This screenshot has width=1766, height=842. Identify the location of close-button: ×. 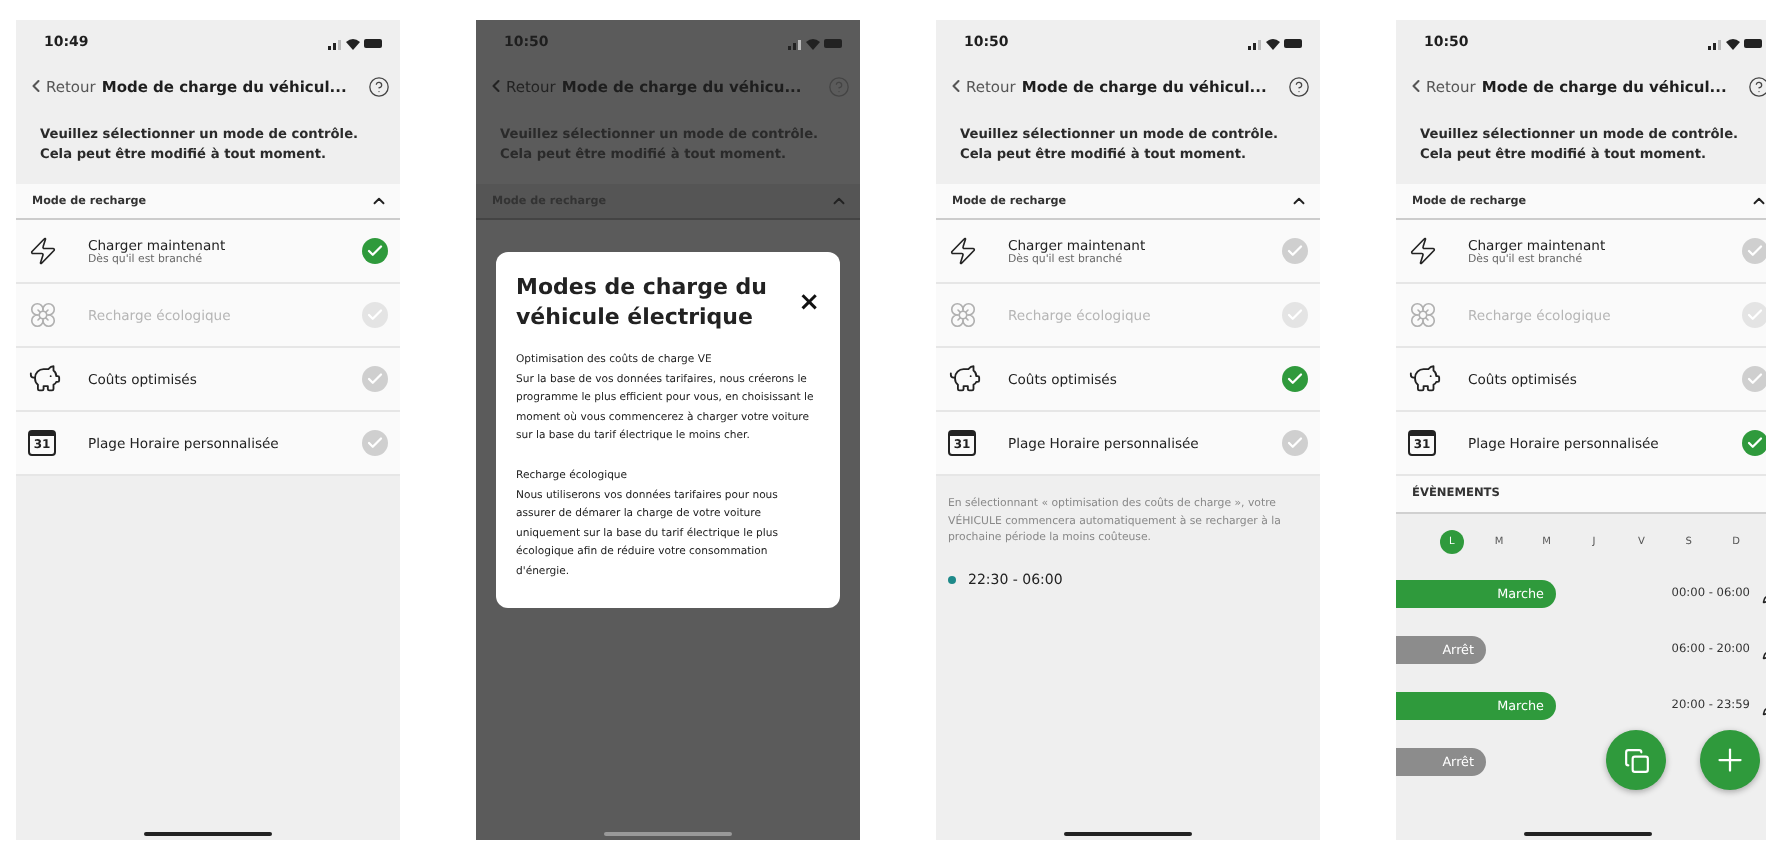
(809, 302).